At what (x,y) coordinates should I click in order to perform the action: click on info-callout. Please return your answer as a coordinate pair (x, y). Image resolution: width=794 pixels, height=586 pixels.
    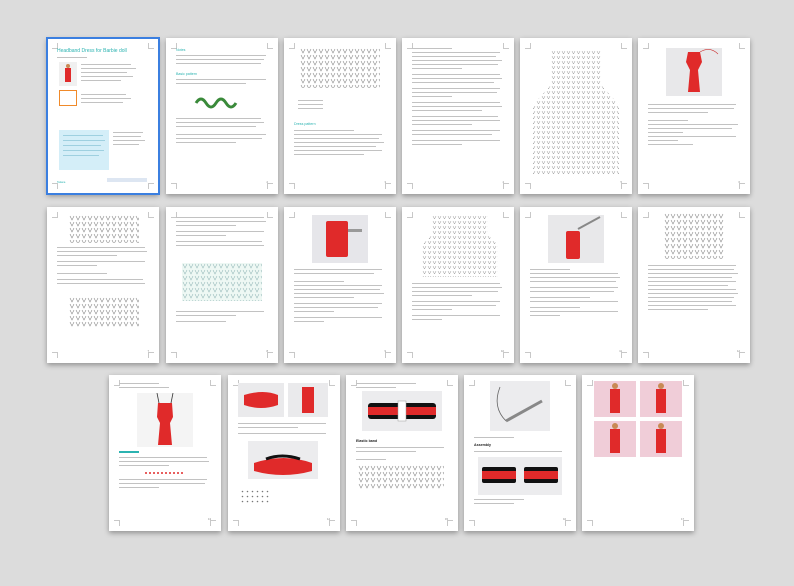
    Looking at the image, I should click on (84, 150).